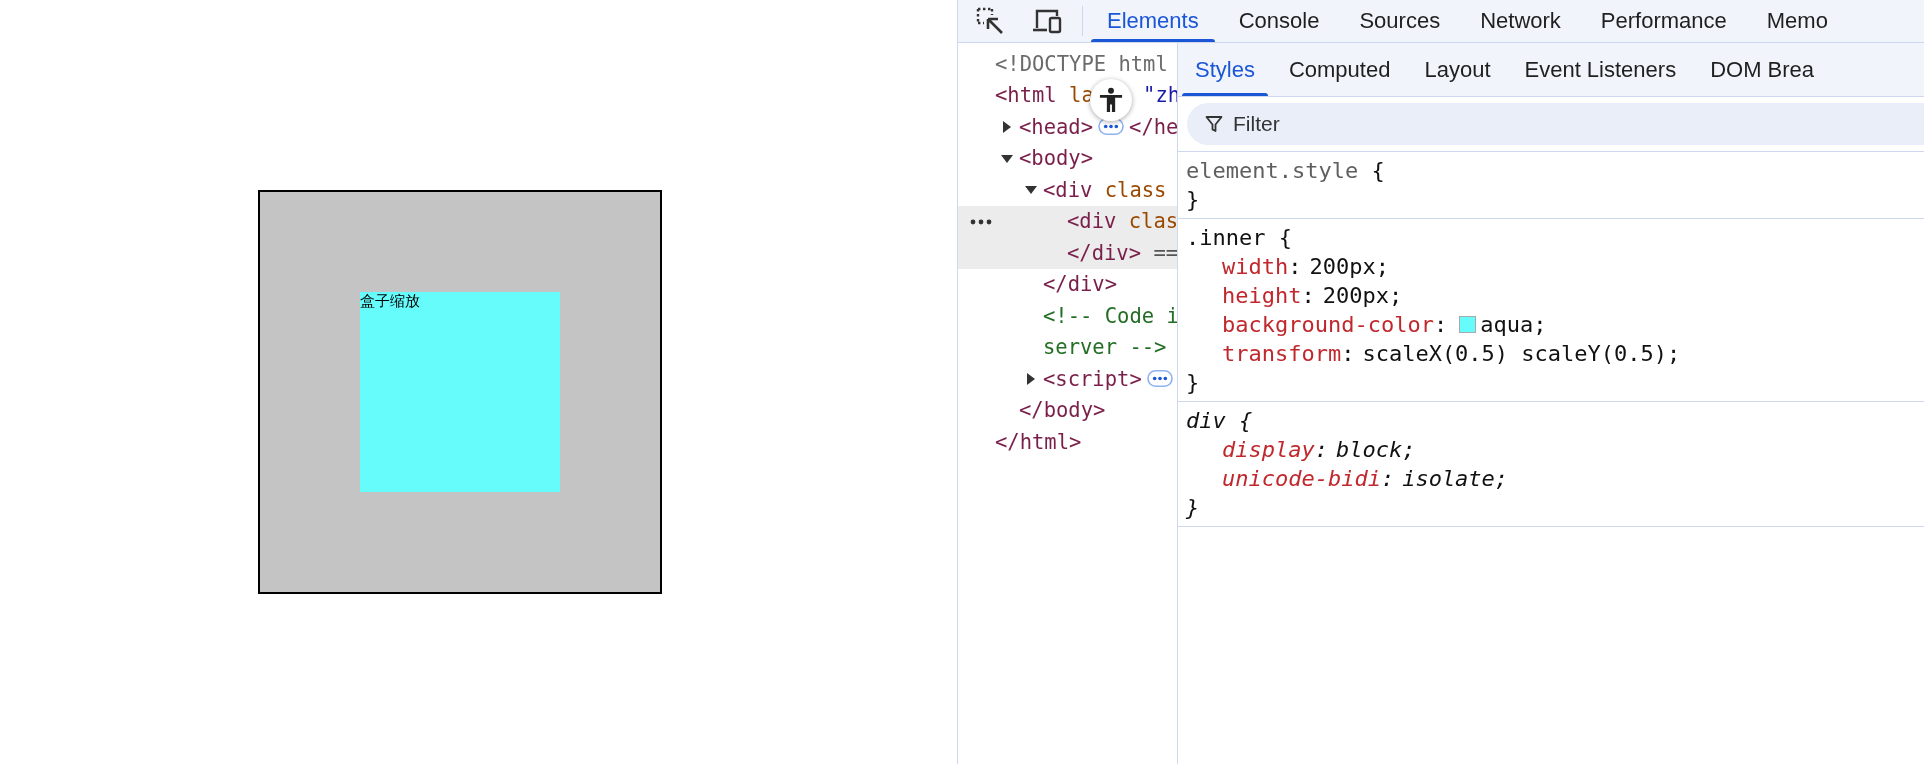 The image size is (1924, 764). Describe the element at coordinates (1468, 324) in the screenshot. I see `color-swatch` at that location.